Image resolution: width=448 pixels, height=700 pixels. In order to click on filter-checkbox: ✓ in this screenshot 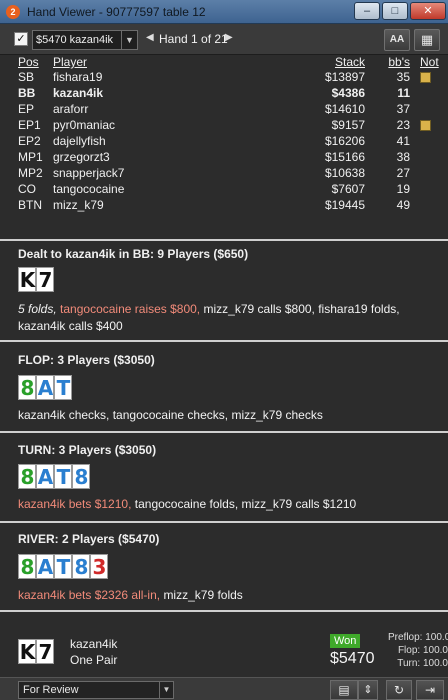, I will do `click(21, 39)`.